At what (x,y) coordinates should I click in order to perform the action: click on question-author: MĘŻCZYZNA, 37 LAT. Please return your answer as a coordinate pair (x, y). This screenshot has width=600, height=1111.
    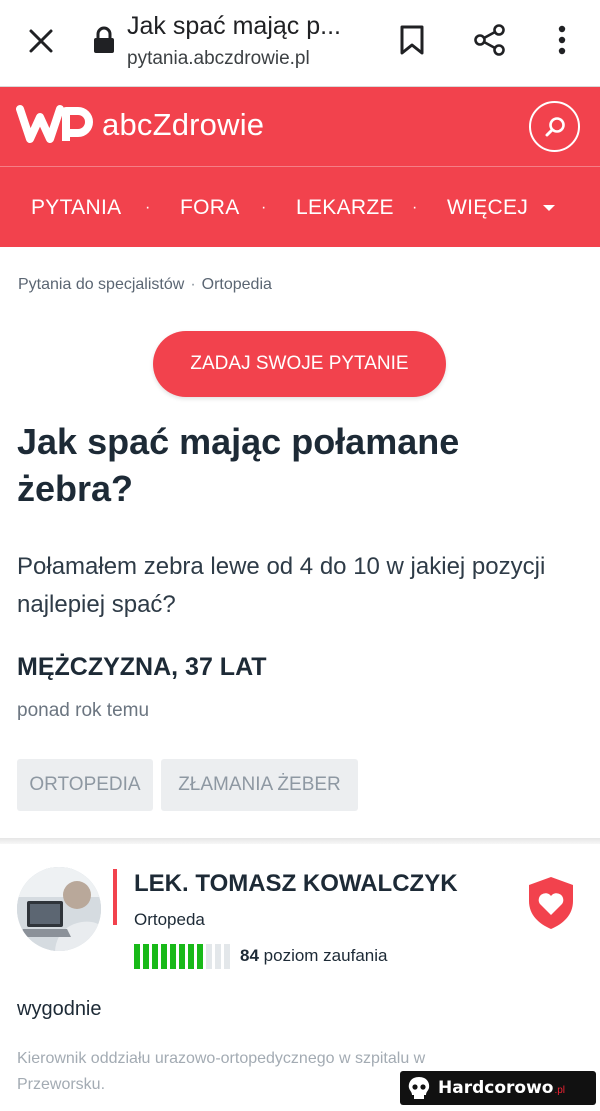
    Looking at the image, I should click on (142, 667).